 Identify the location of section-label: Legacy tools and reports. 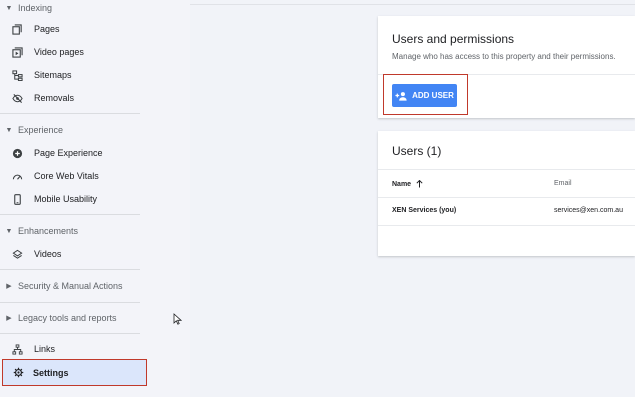
(67, 318).